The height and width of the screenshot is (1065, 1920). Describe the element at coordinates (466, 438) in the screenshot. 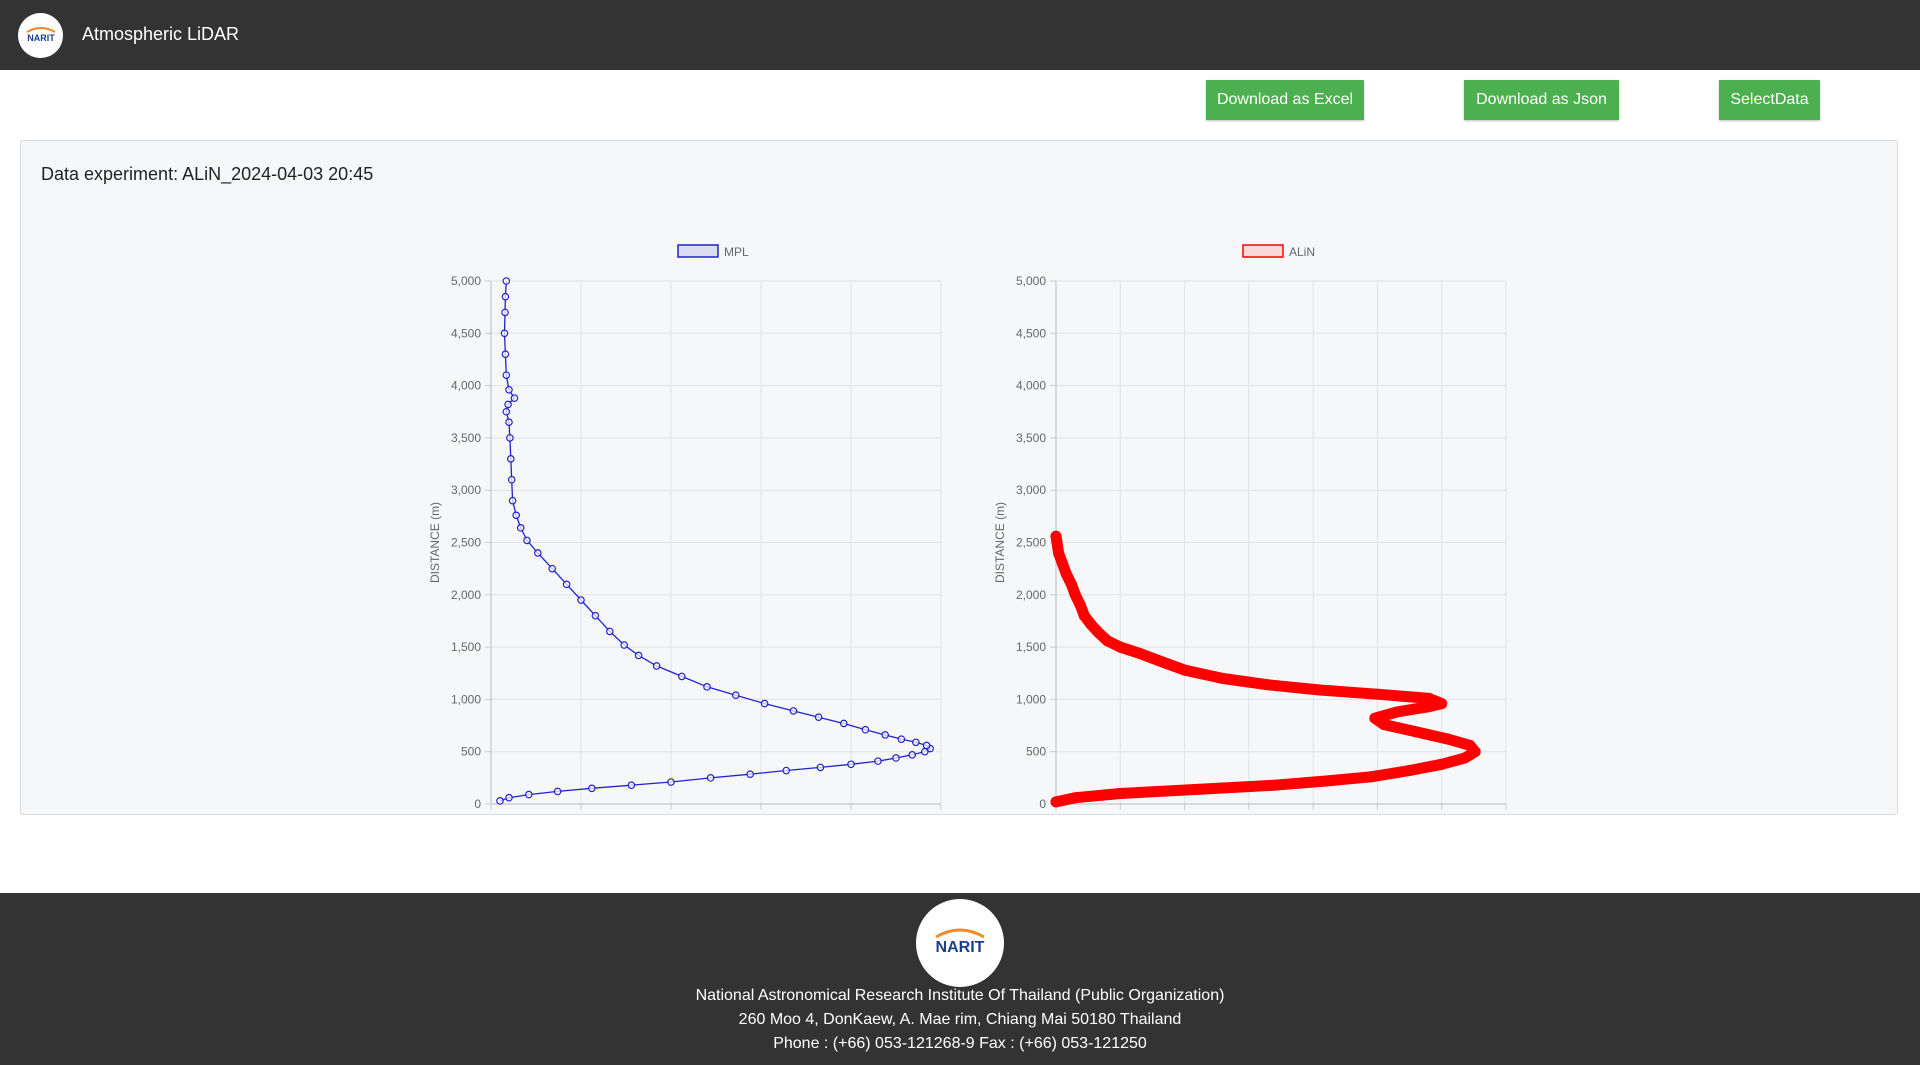

I see `y-tick-label: 3,500` at that location.